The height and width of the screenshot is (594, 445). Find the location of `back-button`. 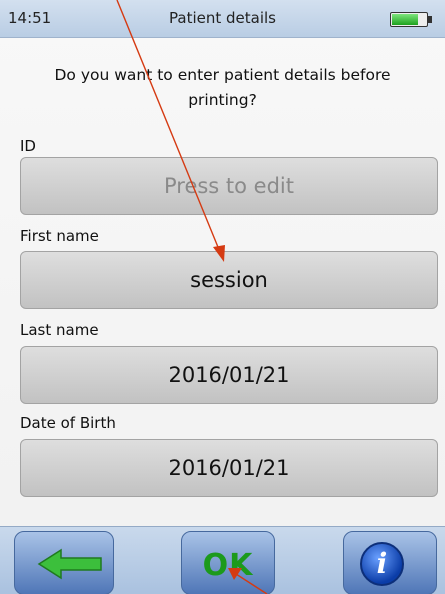

back-button is located at coordinates (64, 562).